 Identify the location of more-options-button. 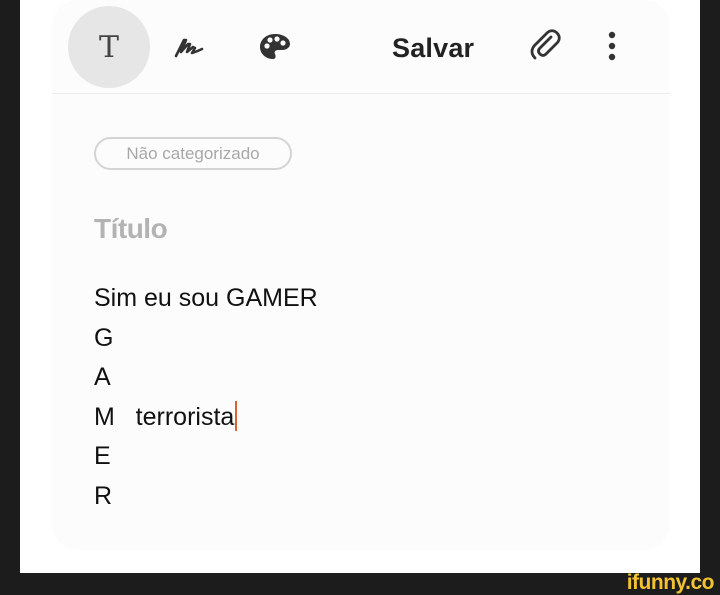
(612, 46).